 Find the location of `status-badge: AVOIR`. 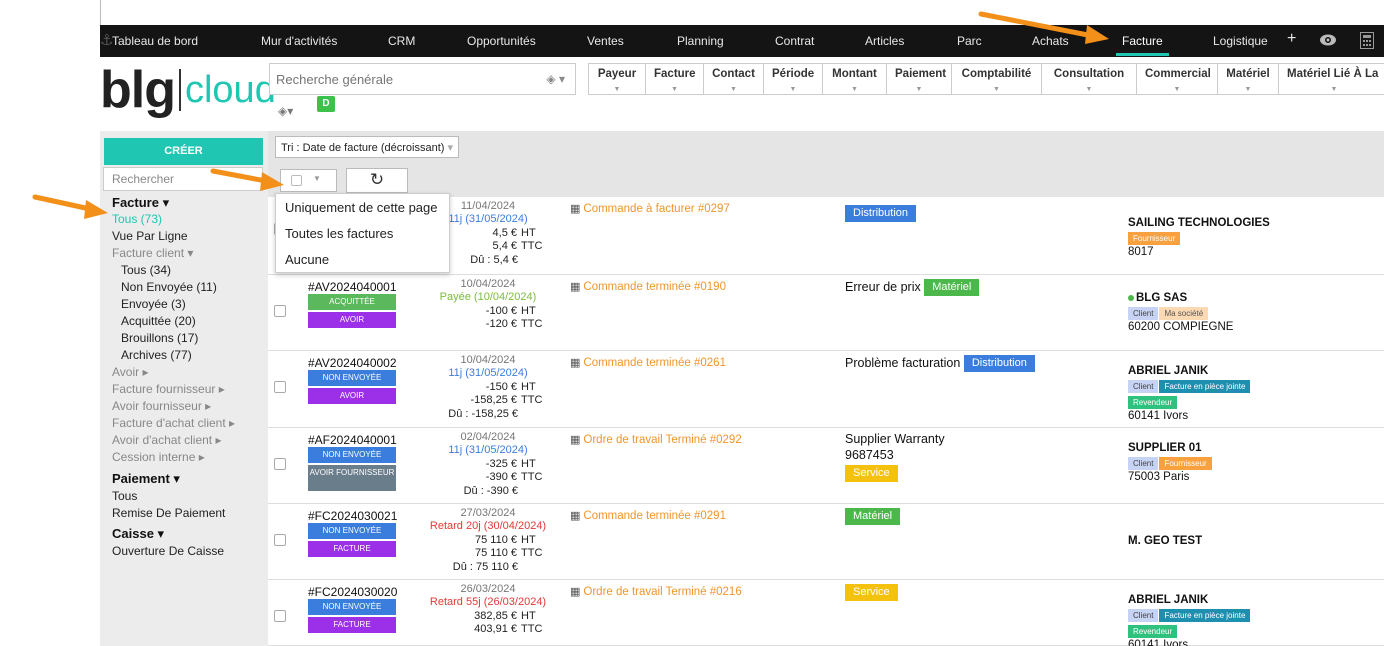

status-badge: AVOIR is located at coordinates (352, 396).